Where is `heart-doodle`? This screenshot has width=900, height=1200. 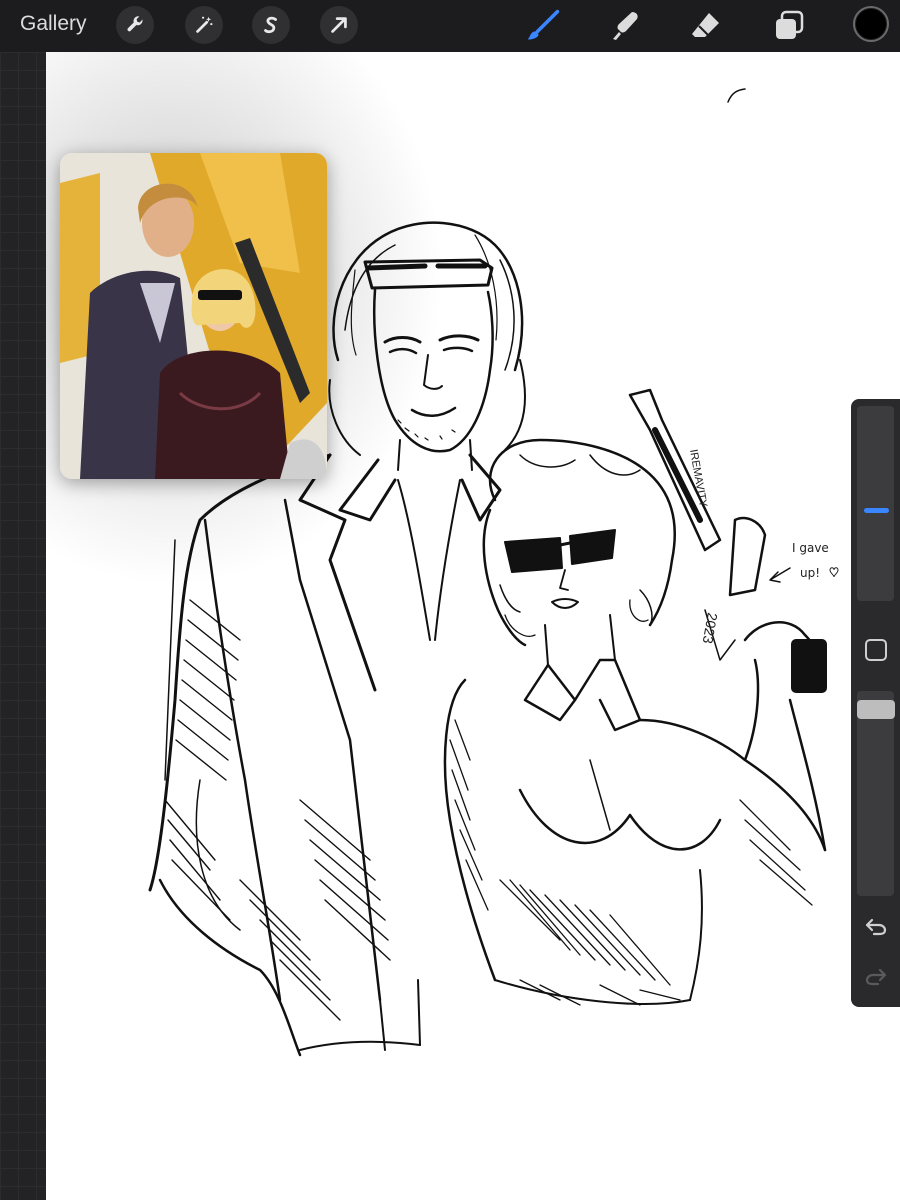 heart-doodle is located at coordinates (834, 572).